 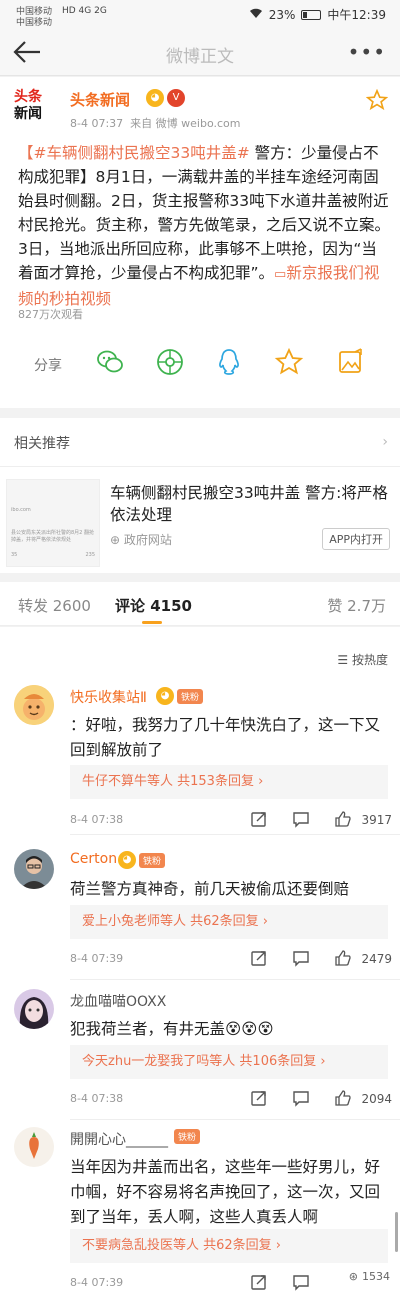 What do you see at coordinates (176, 98) in the screenshot?
I see `verified-badge-icon: V` at bounding box center [176, 98].